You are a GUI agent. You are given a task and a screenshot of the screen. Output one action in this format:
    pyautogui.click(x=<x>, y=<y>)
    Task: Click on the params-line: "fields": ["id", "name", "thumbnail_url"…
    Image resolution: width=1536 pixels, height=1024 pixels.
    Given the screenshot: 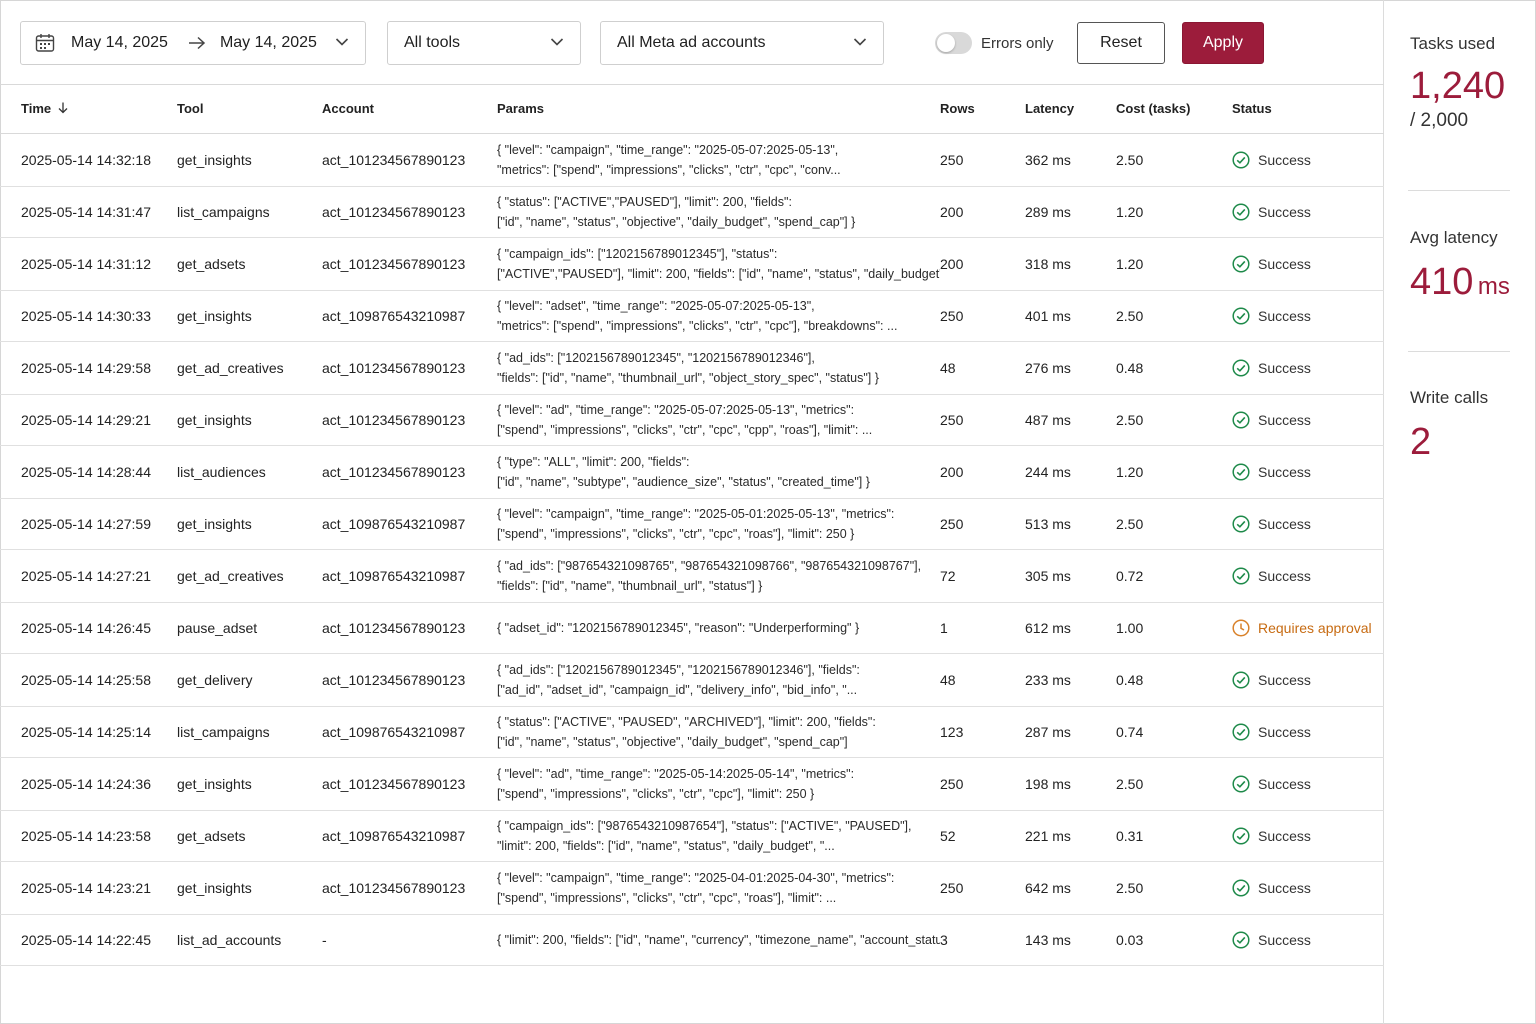 What is the action you would take?
    pyautogui.click(x=688, y=377)
    